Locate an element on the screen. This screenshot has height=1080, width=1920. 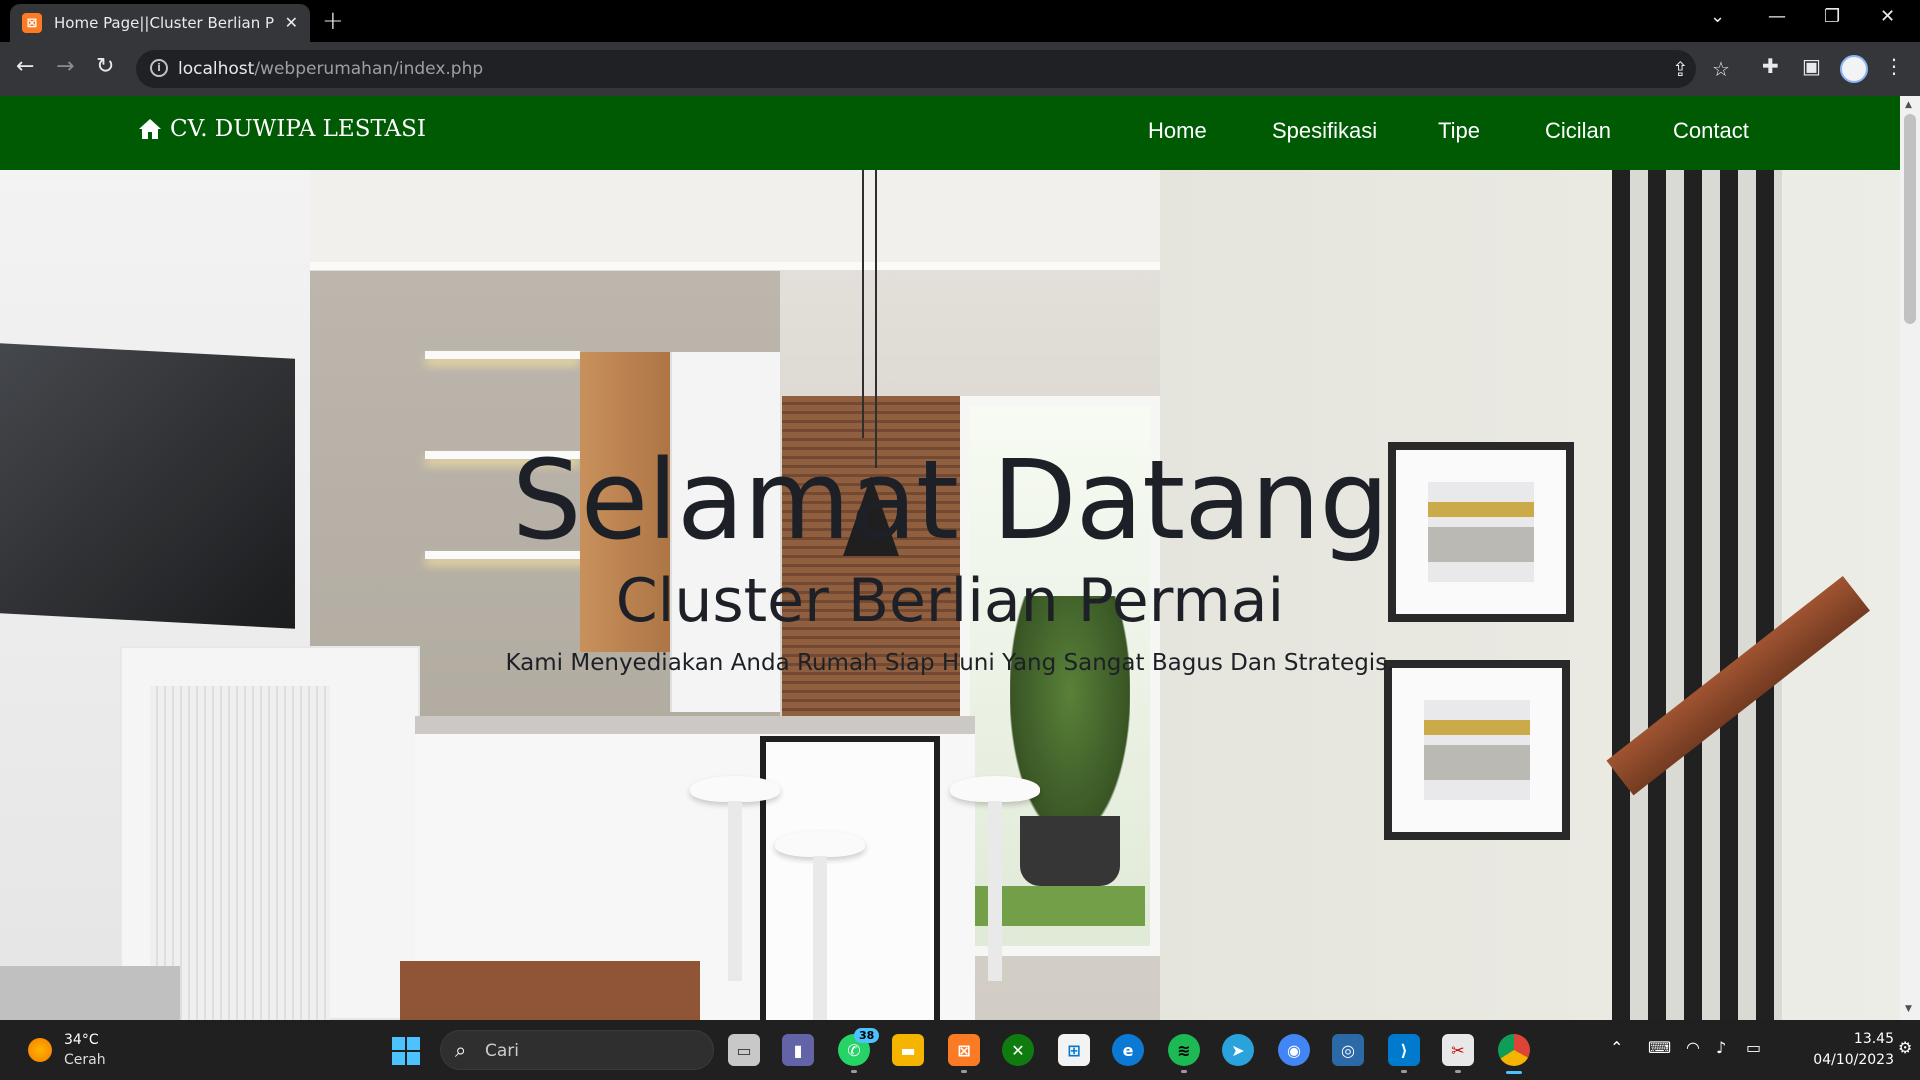
nav-home: Home is located at coordinates (1177, 131).